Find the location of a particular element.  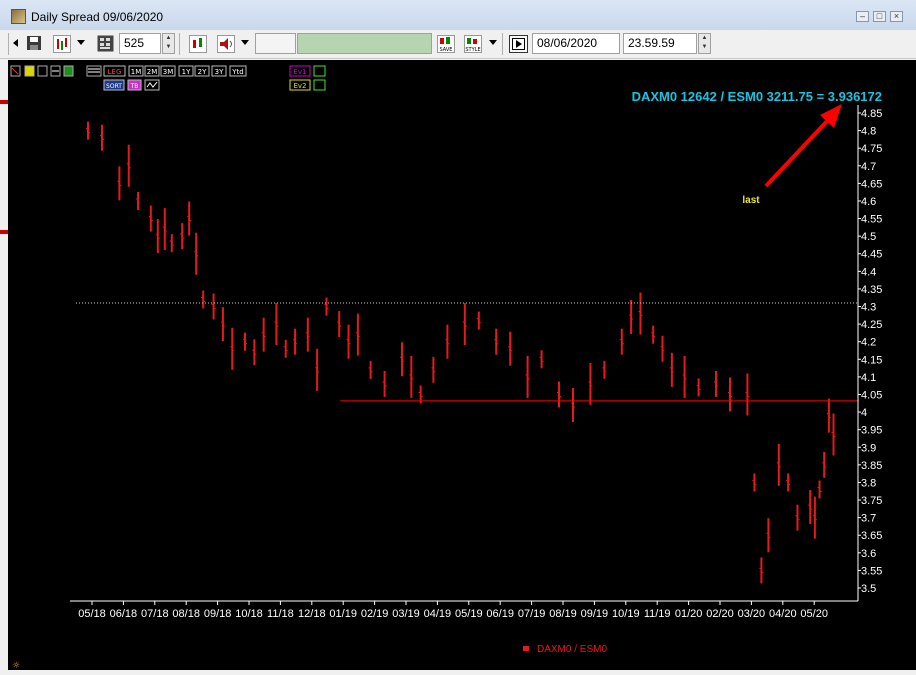

x-tick-label: 10/18 is located at coordinates (249, 614).